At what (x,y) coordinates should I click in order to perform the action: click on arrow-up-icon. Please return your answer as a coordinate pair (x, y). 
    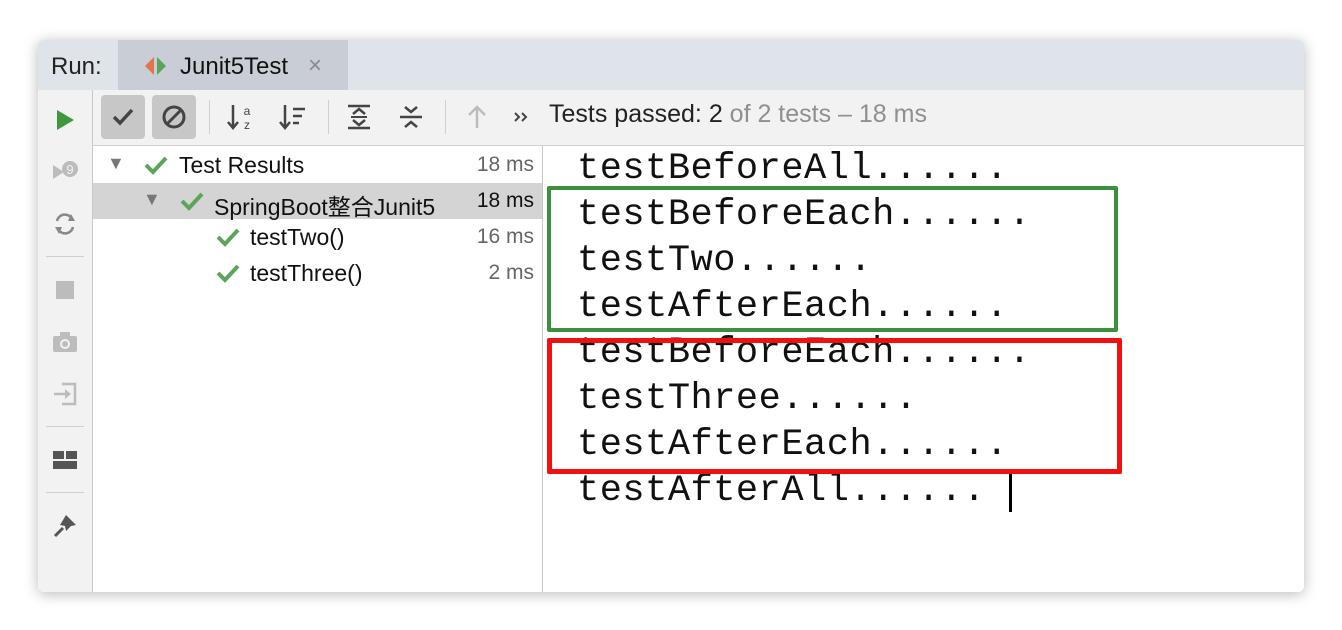
    Looking at the image, I should click on (477, 116).